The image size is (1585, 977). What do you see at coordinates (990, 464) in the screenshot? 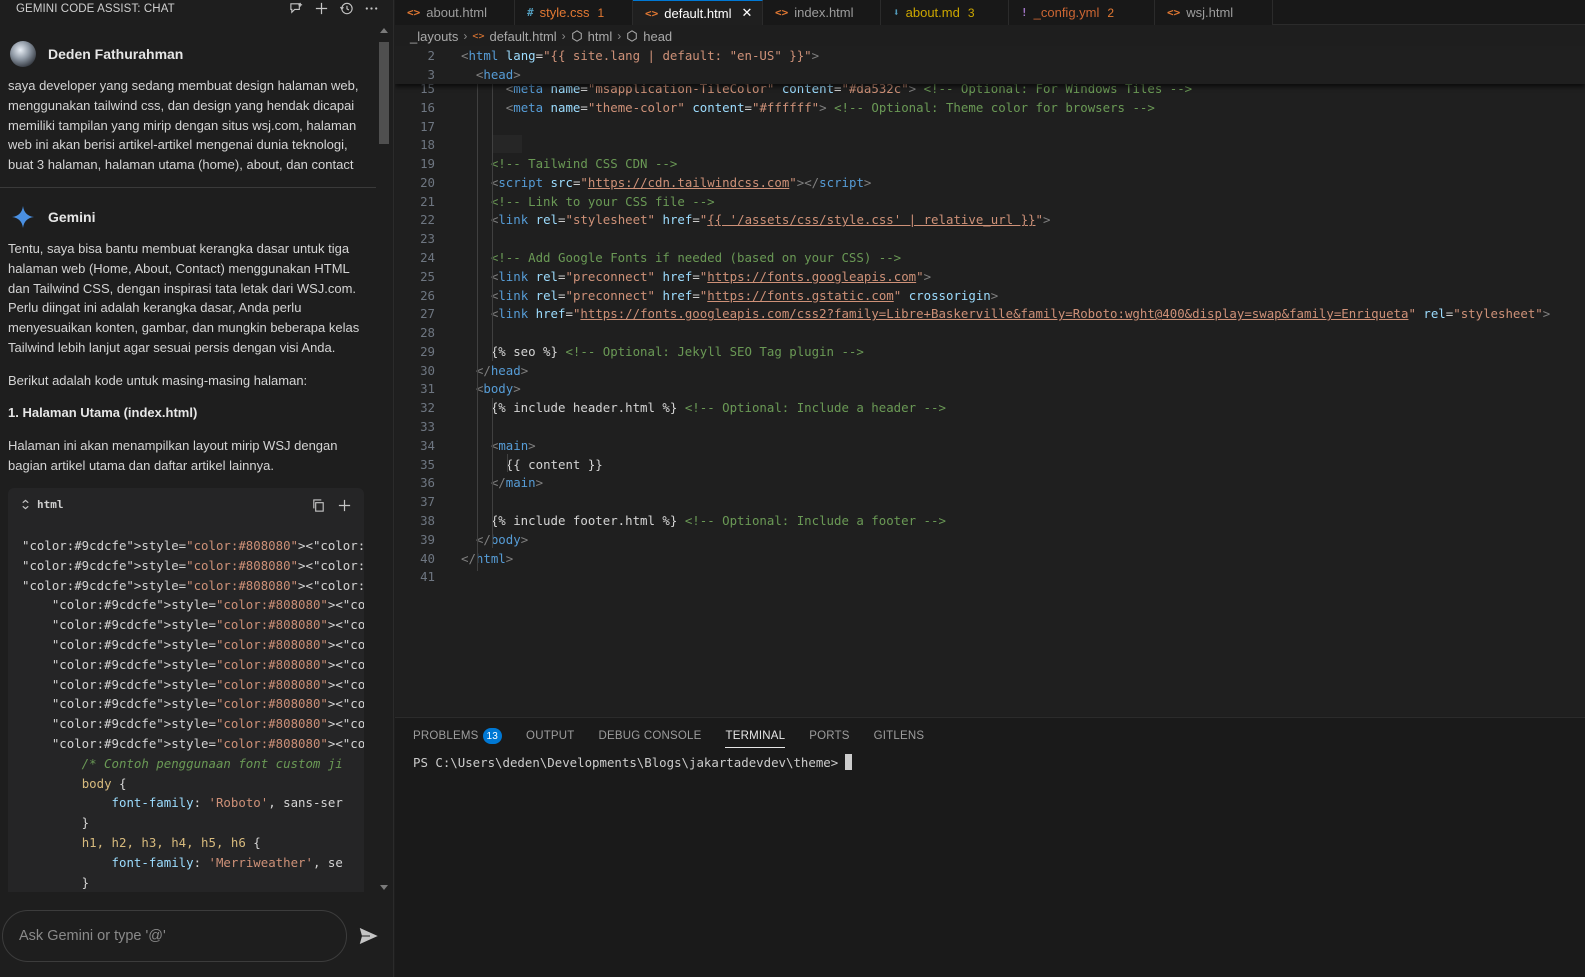
I see `code-line: 35 {{ content }}` at bounding box center [990, 464].